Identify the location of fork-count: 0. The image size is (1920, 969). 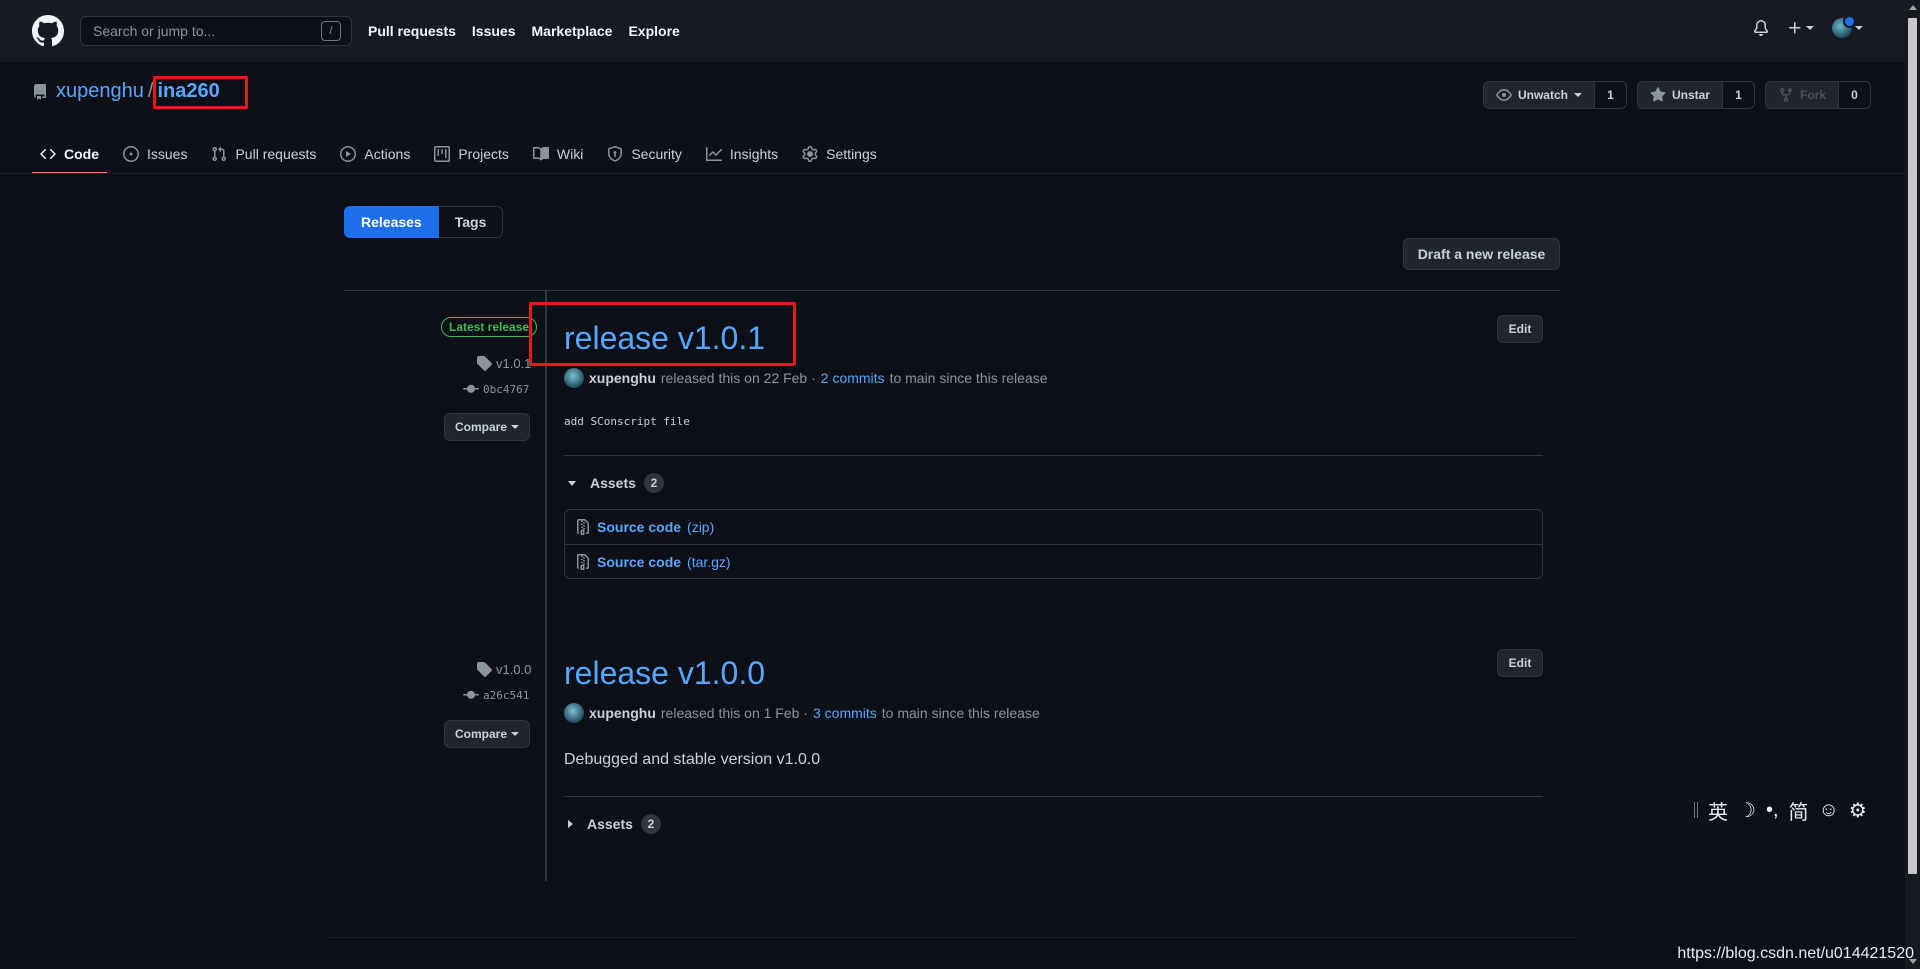
(1855, 95).